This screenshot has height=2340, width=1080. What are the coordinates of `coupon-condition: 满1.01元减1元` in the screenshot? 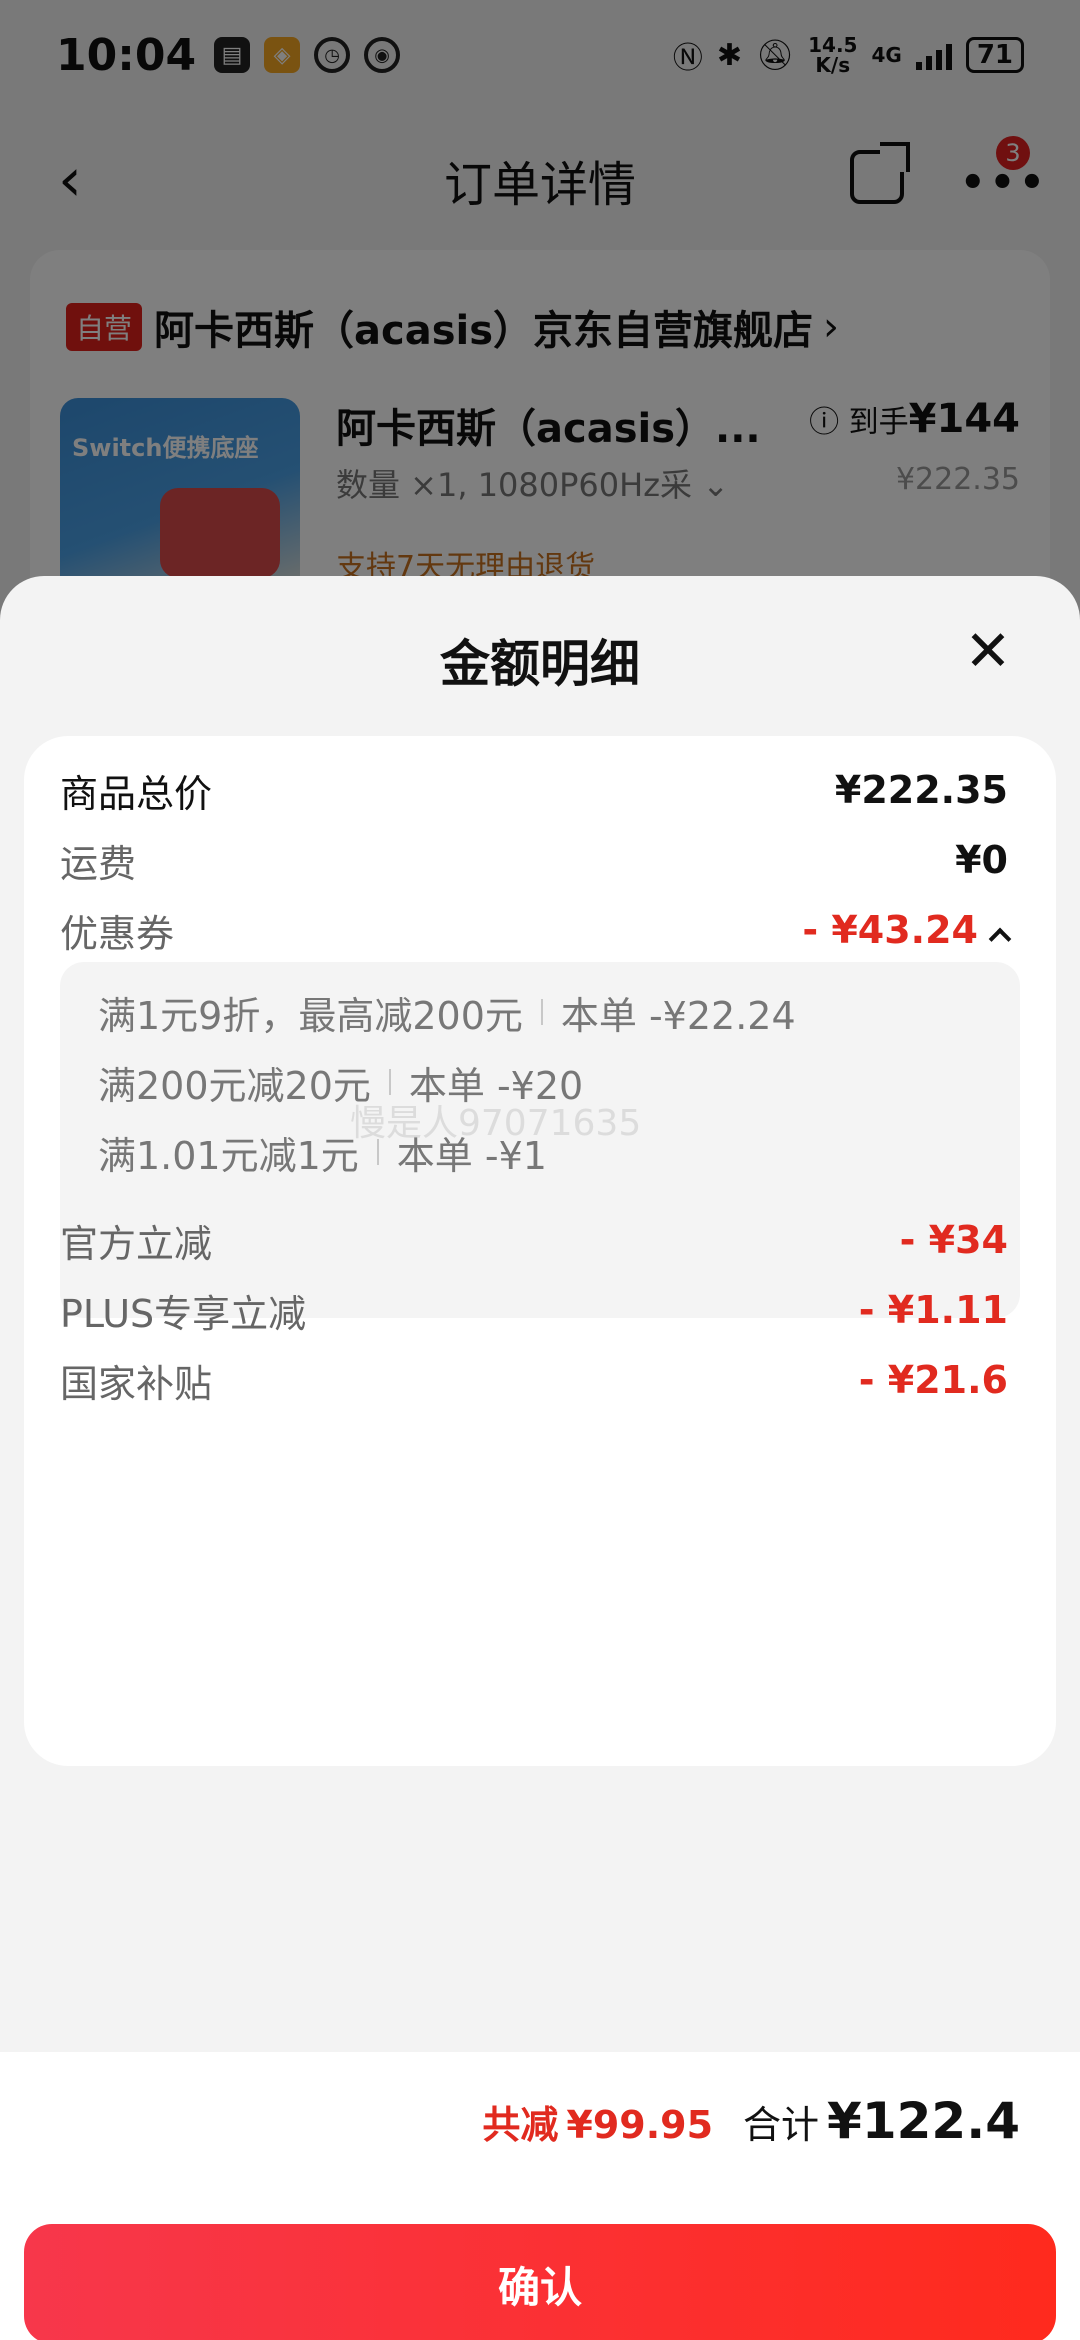 It's located at (228, 1155).